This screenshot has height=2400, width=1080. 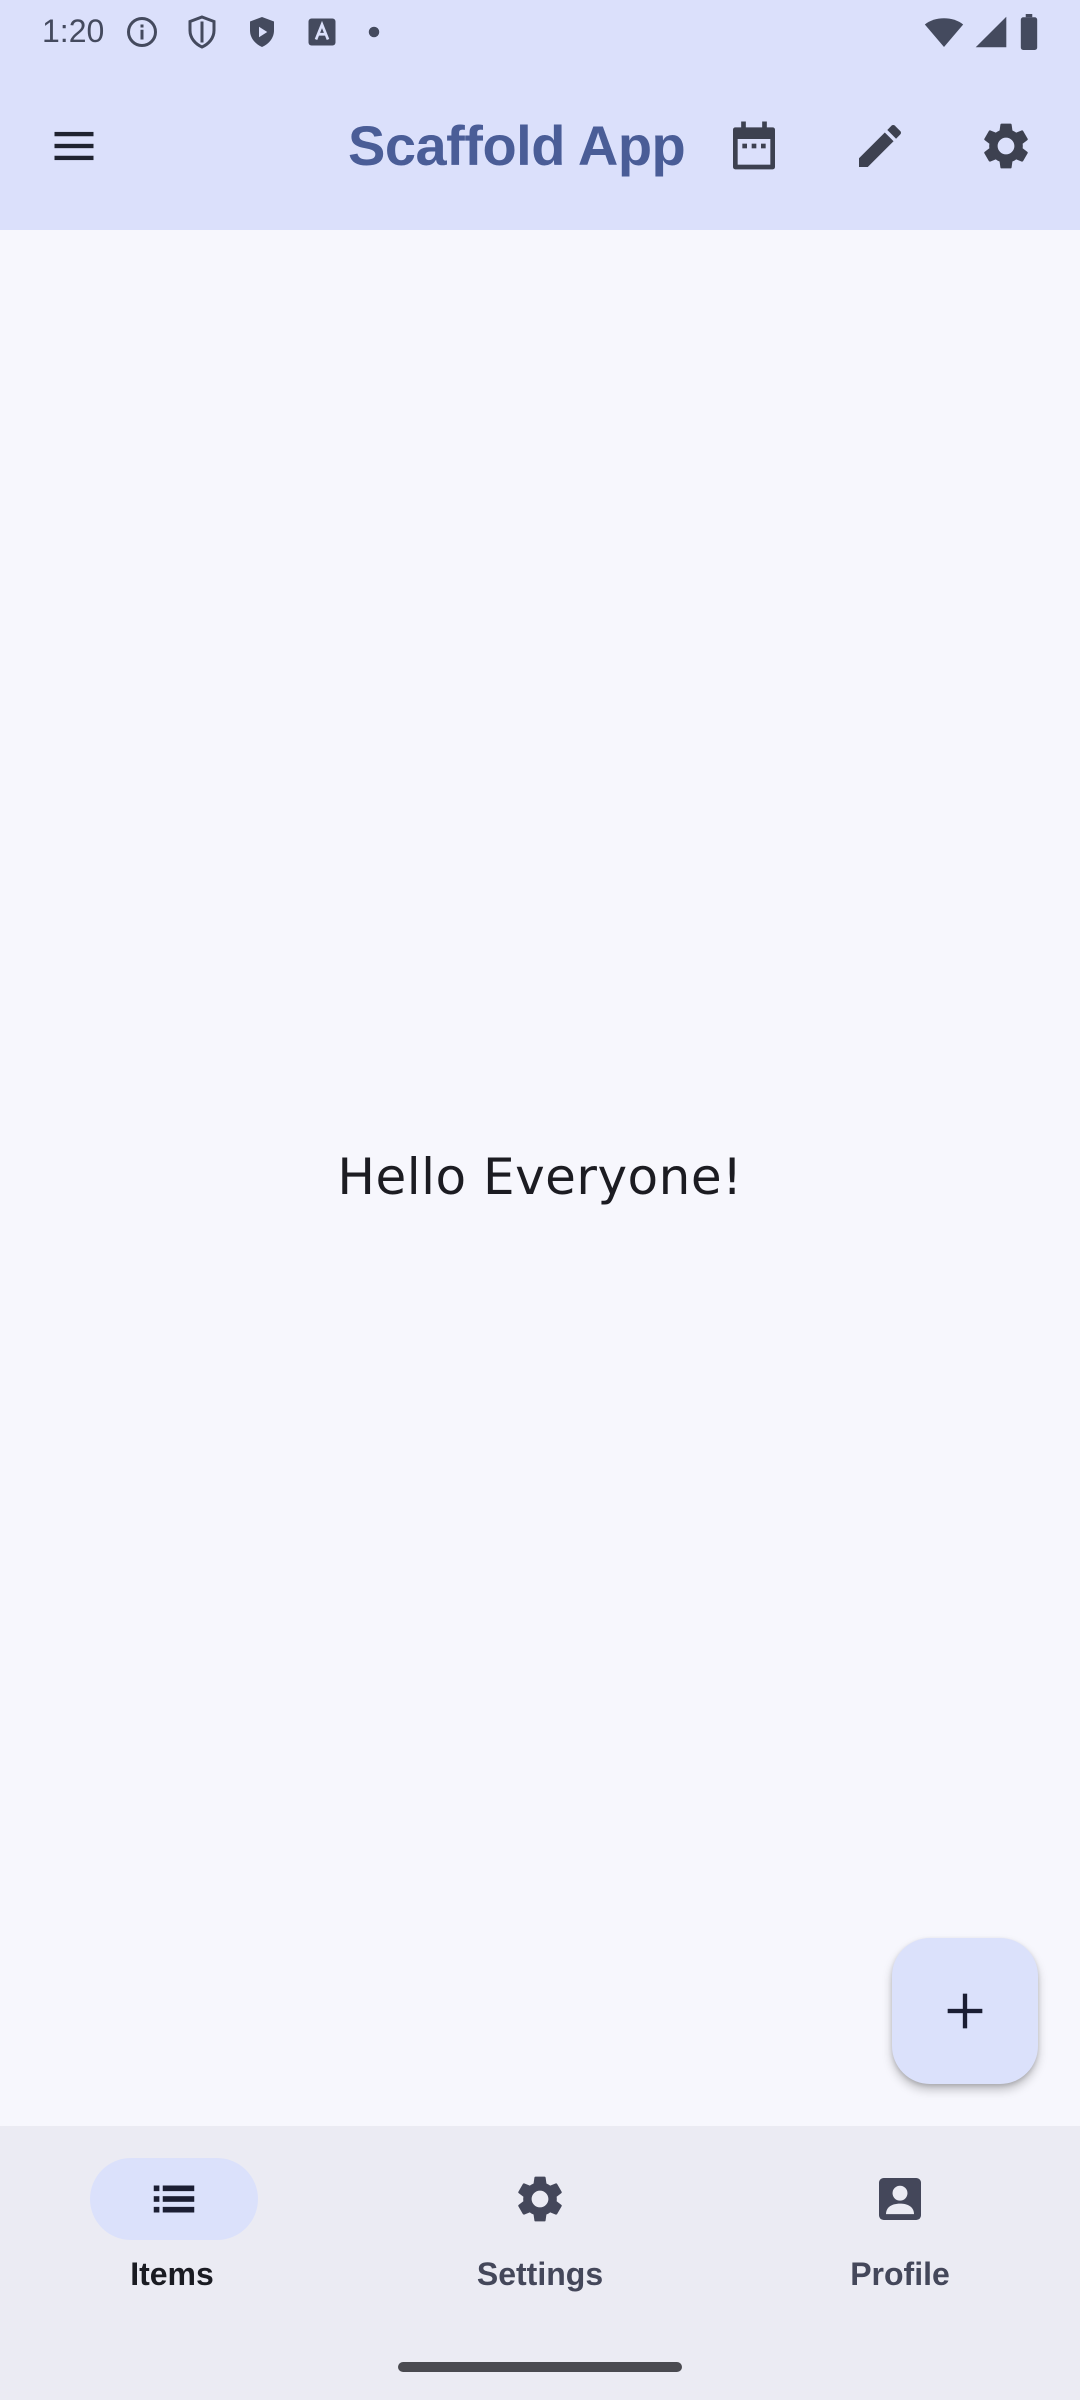 I want to click on status-icons-left, so click(x=254, y=32).